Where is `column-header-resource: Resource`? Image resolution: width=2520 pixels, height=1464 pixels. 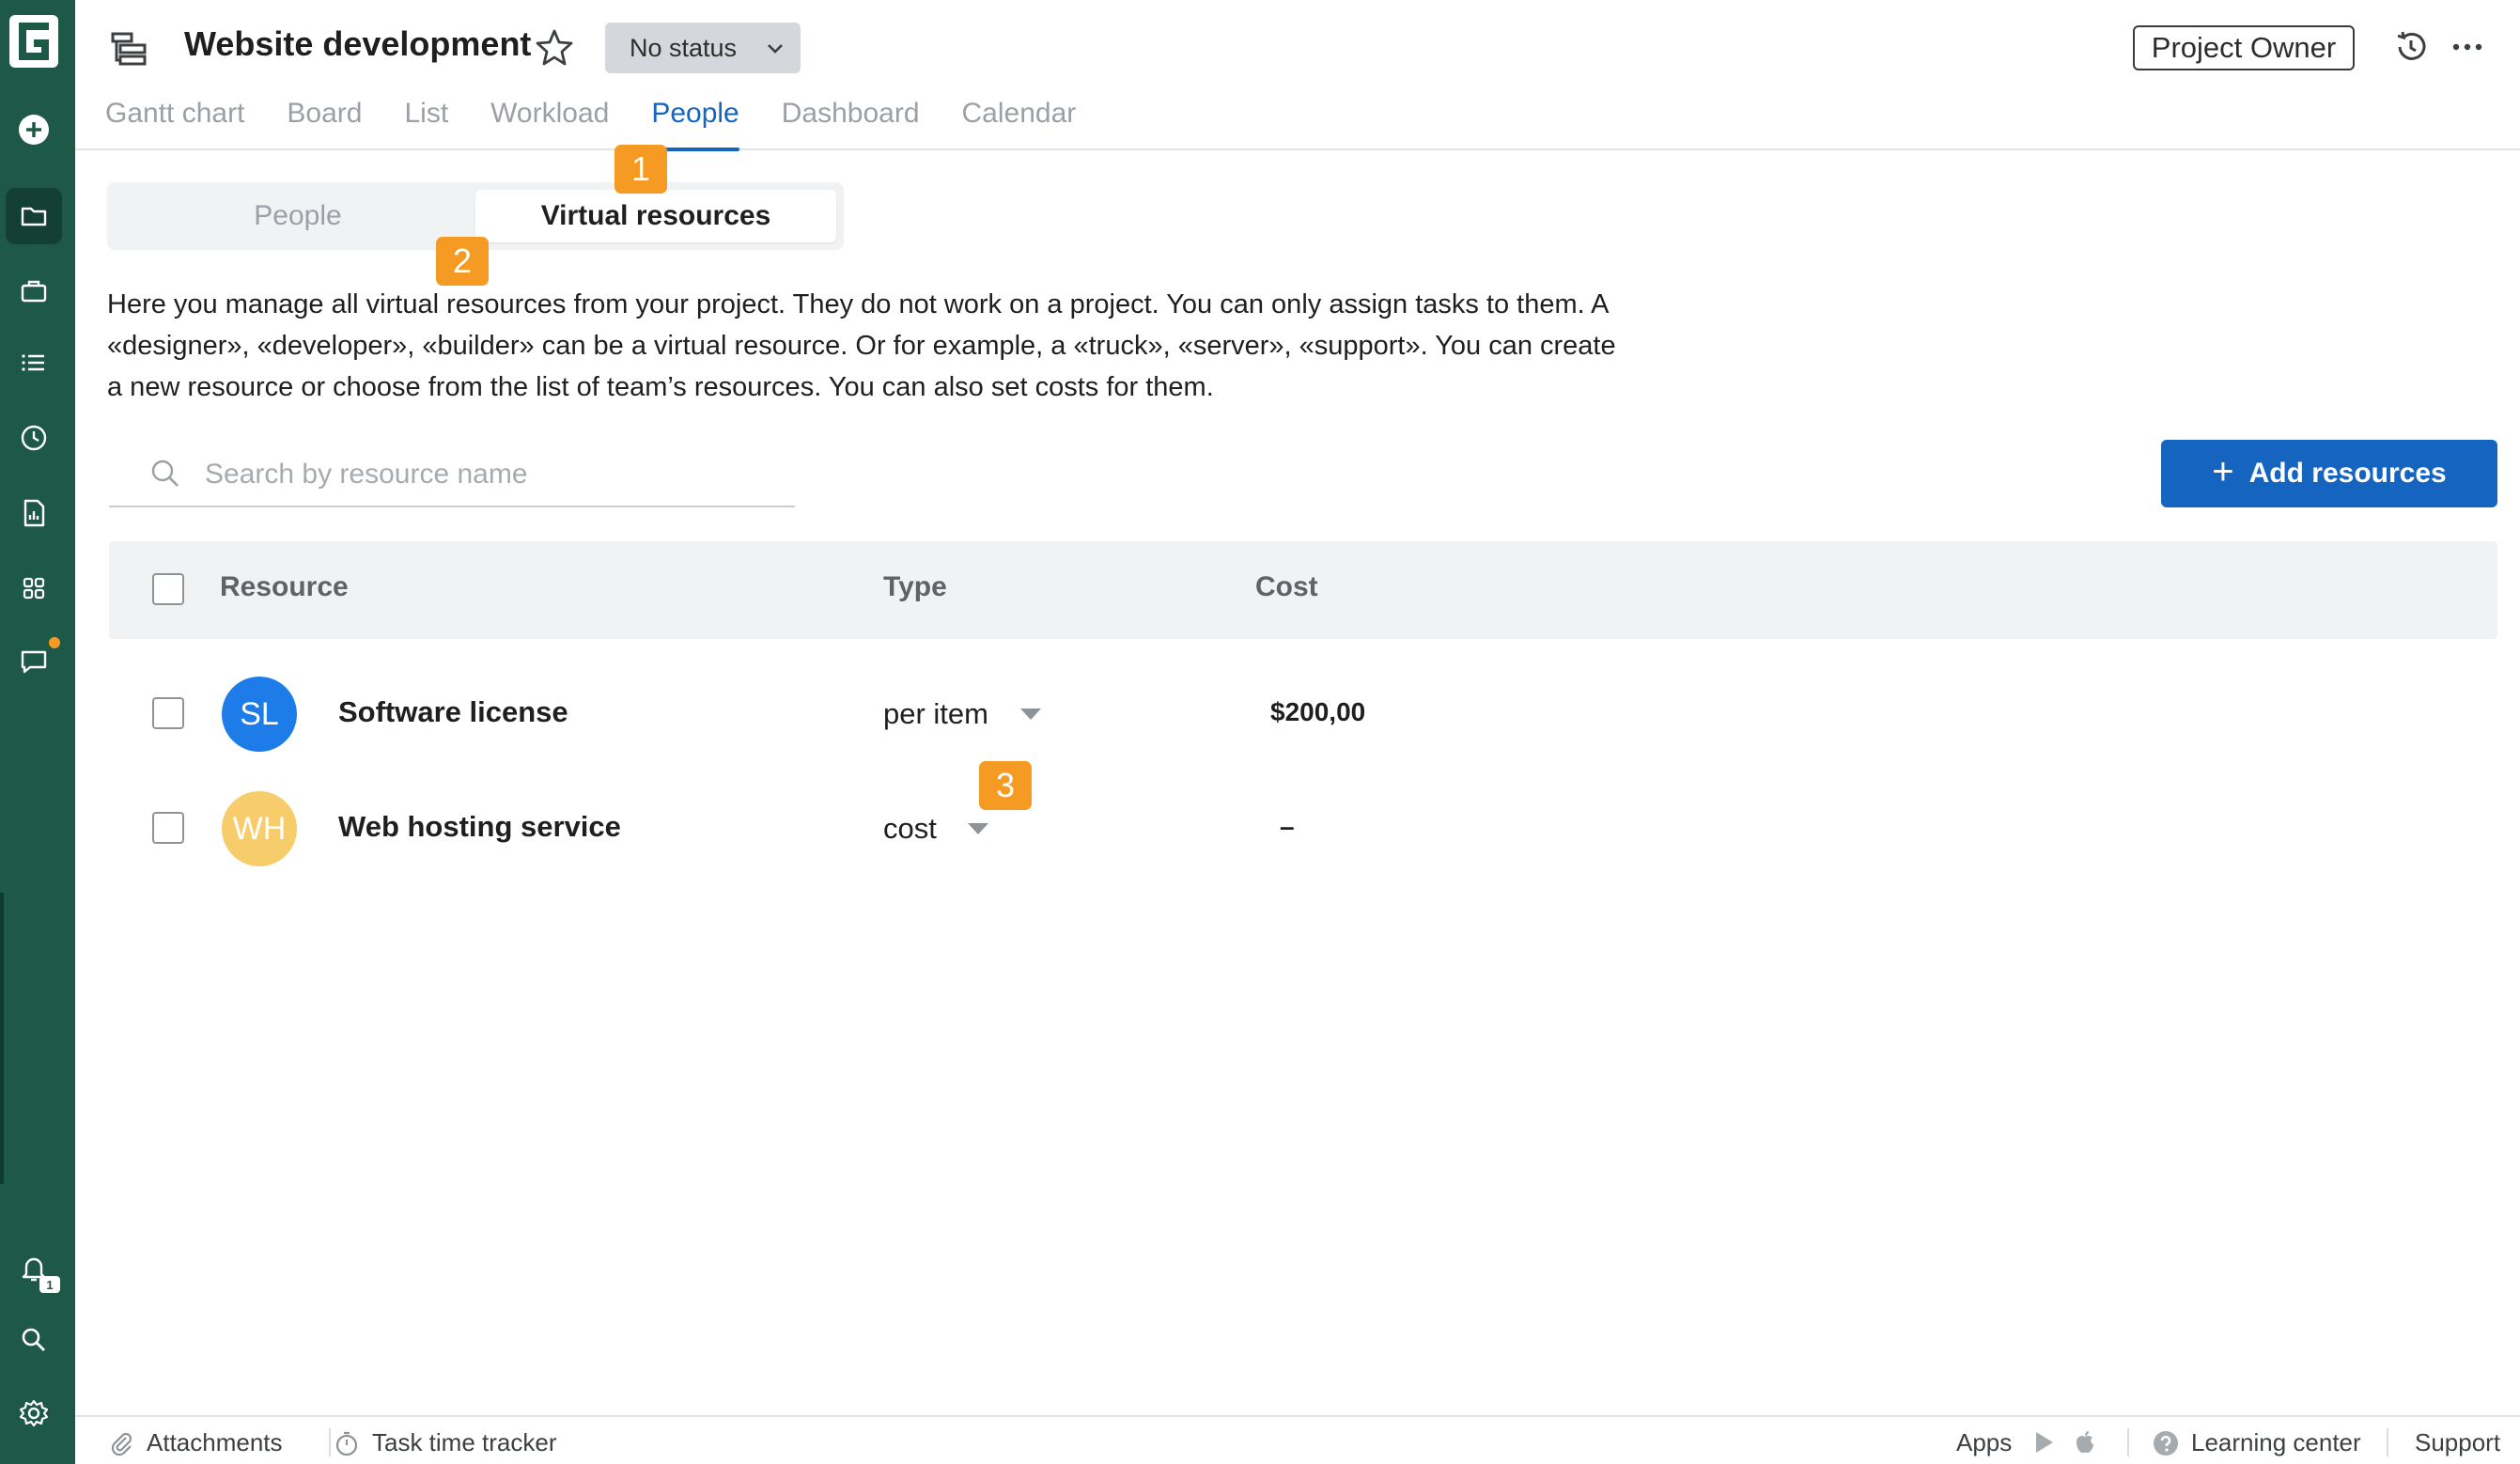 column-header-resource: Resource is located at coordinates (284, 587).